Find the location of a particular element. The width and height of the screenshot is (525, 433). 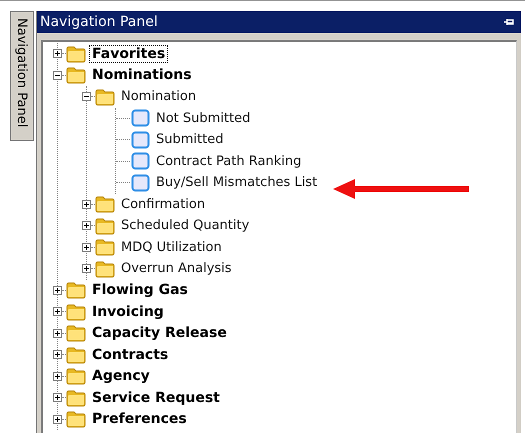

tree-item: Not Submitted is located at coordinates (203, 118).